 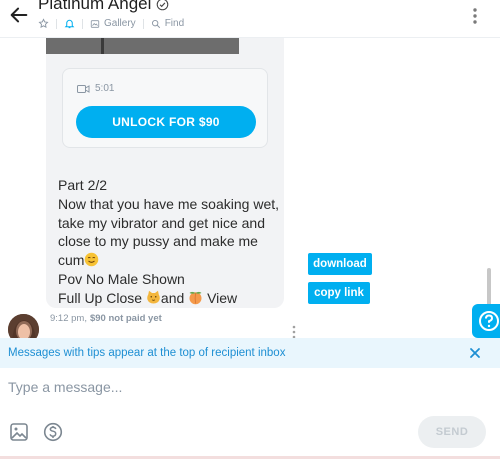 I want to click on back-arrow-icon, so click(x=19, y=15).